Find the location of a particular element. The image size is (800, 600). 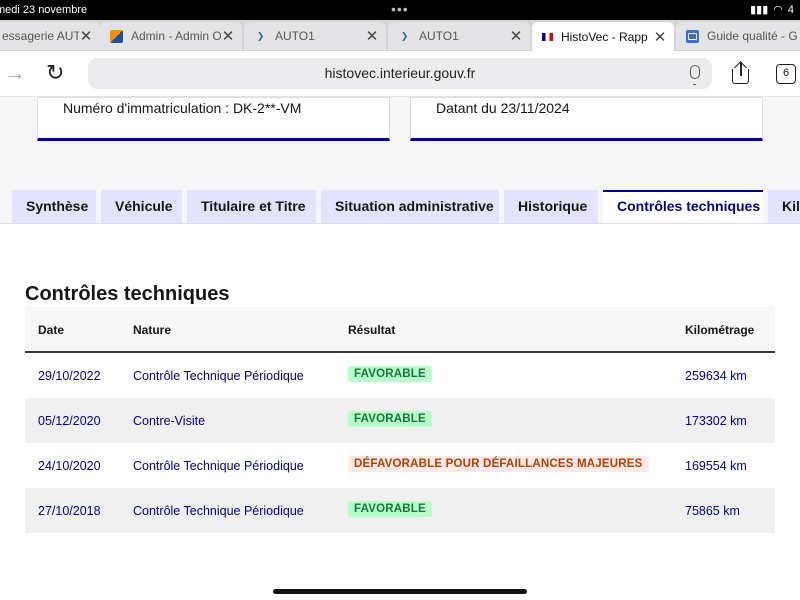

signal-icon: ▮▮▮ is located at coordinates (759, 10).